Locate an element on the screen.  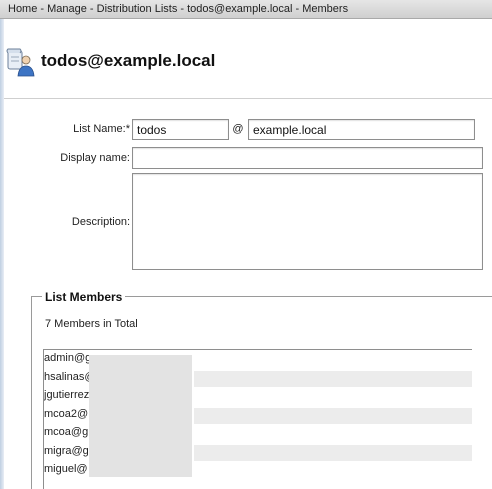
member-email: miguel@ is located at coordinates (66, 469).